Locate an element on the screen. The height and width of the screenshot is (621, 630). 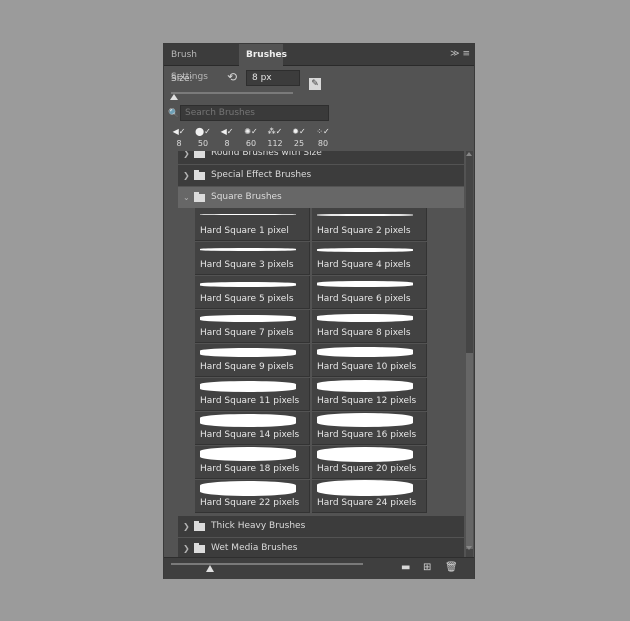
brush-tile: Hard Square 7 pixels is located at coordinates (252, 326).